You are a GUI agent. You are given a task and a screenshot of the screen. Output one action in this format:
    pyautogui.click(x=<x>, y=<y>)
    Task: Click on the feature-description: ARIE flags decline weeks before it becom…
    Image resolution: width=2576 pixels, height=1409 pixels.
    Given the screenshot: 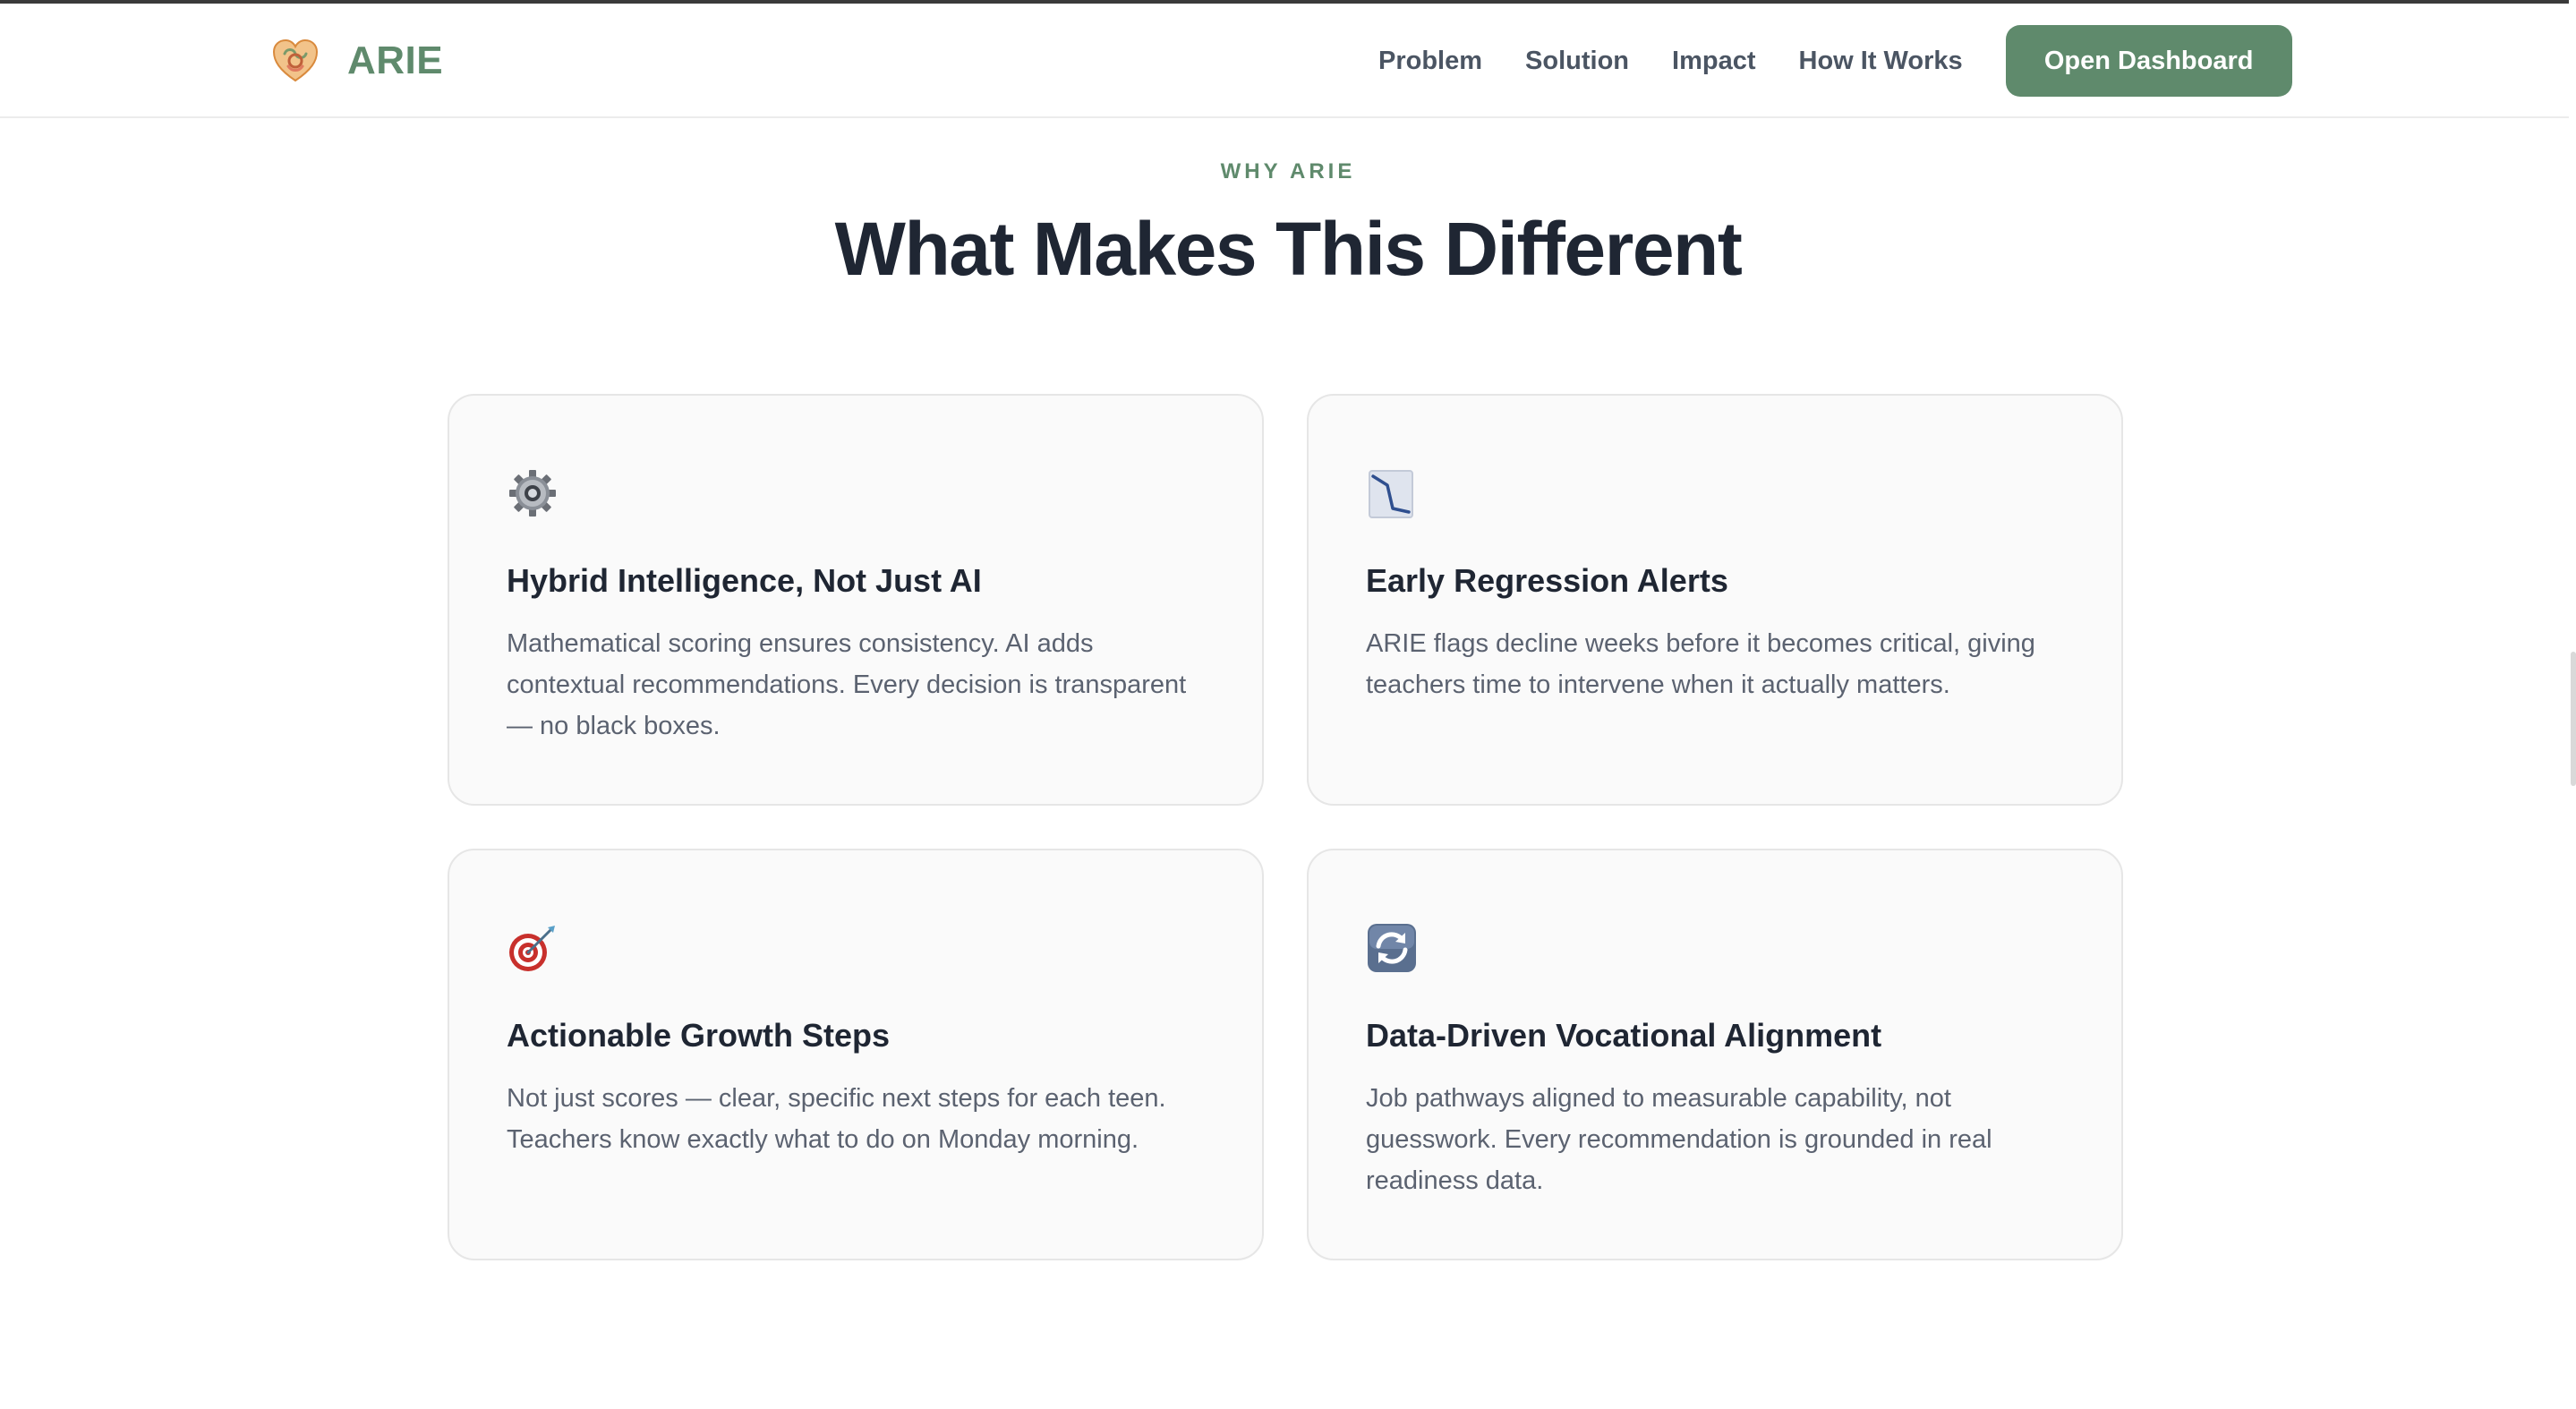 What is the action you would take?
    pyautogui.click(x=1700, y=664)
    